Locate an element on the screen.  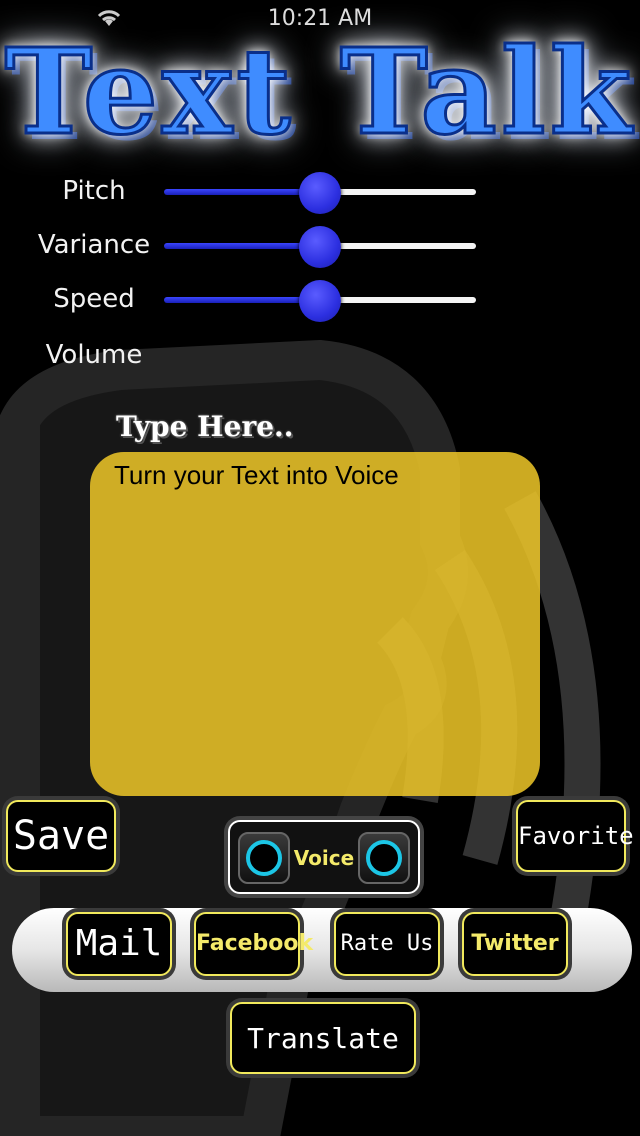
speed-slider is located at coordinates (320, 301).